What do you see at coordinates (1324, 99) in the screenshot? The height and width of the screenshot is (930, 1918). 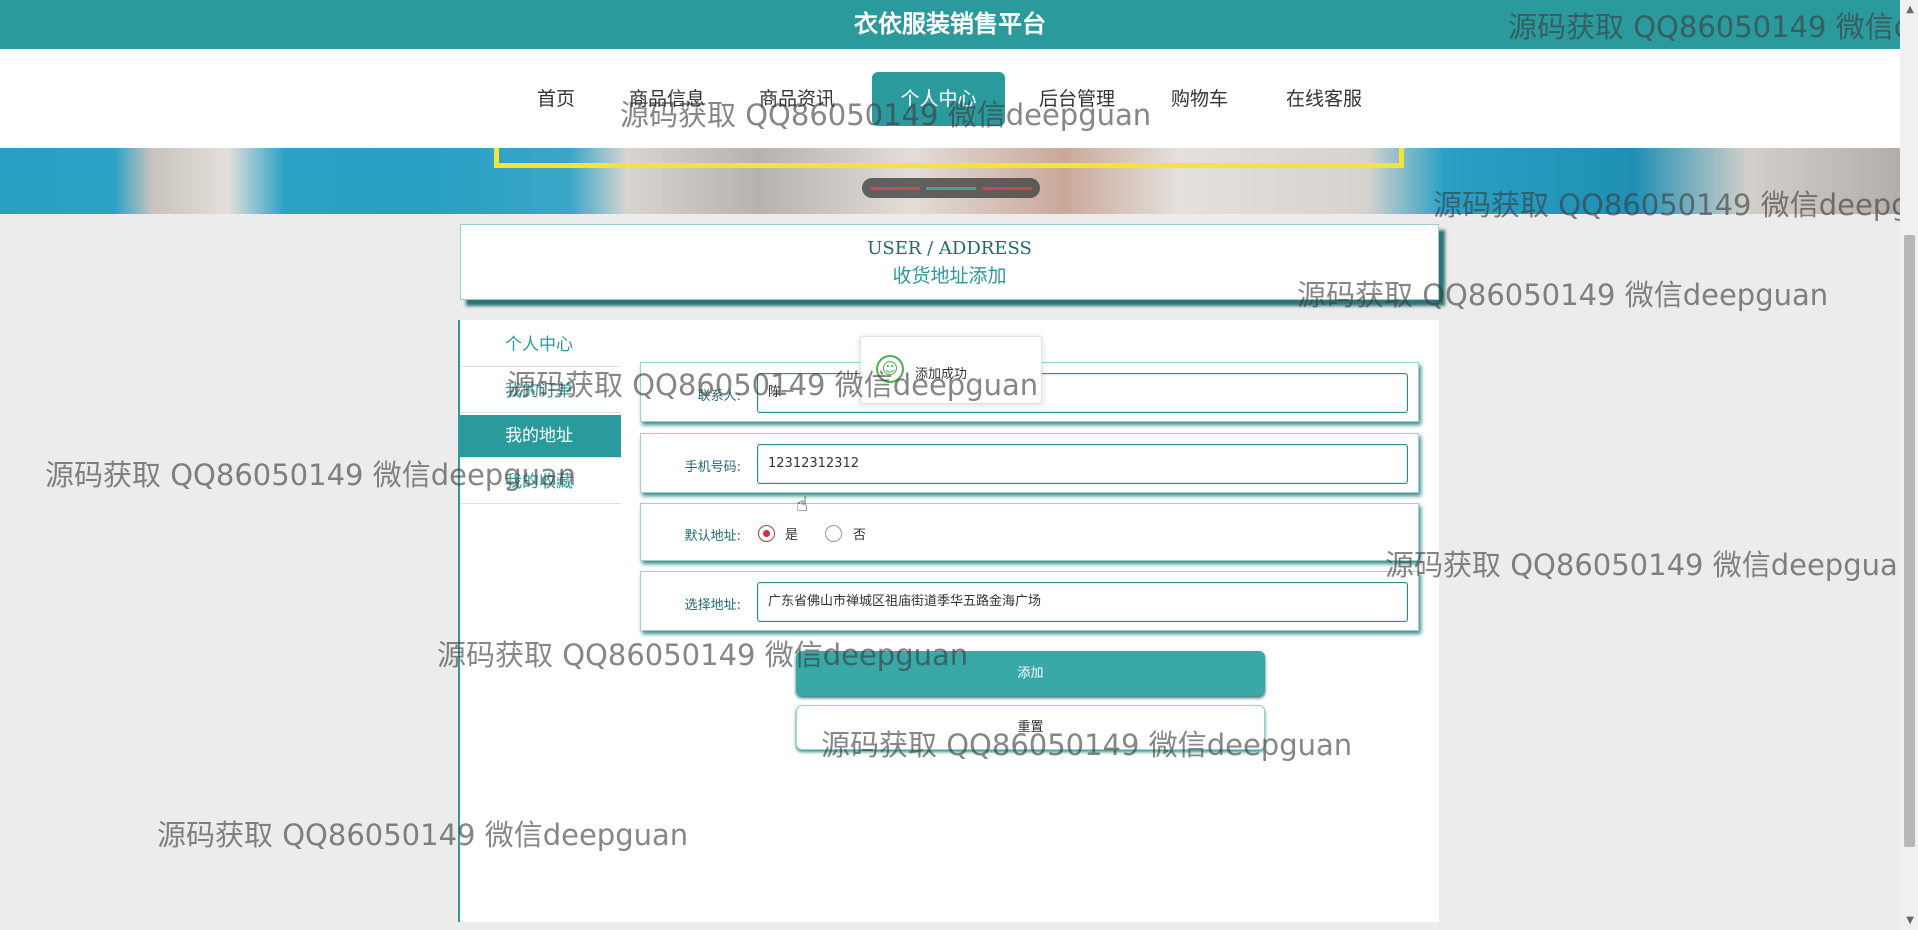 I see `nav-item-online-service: 在线客服` at bounding box center [1324, 99].